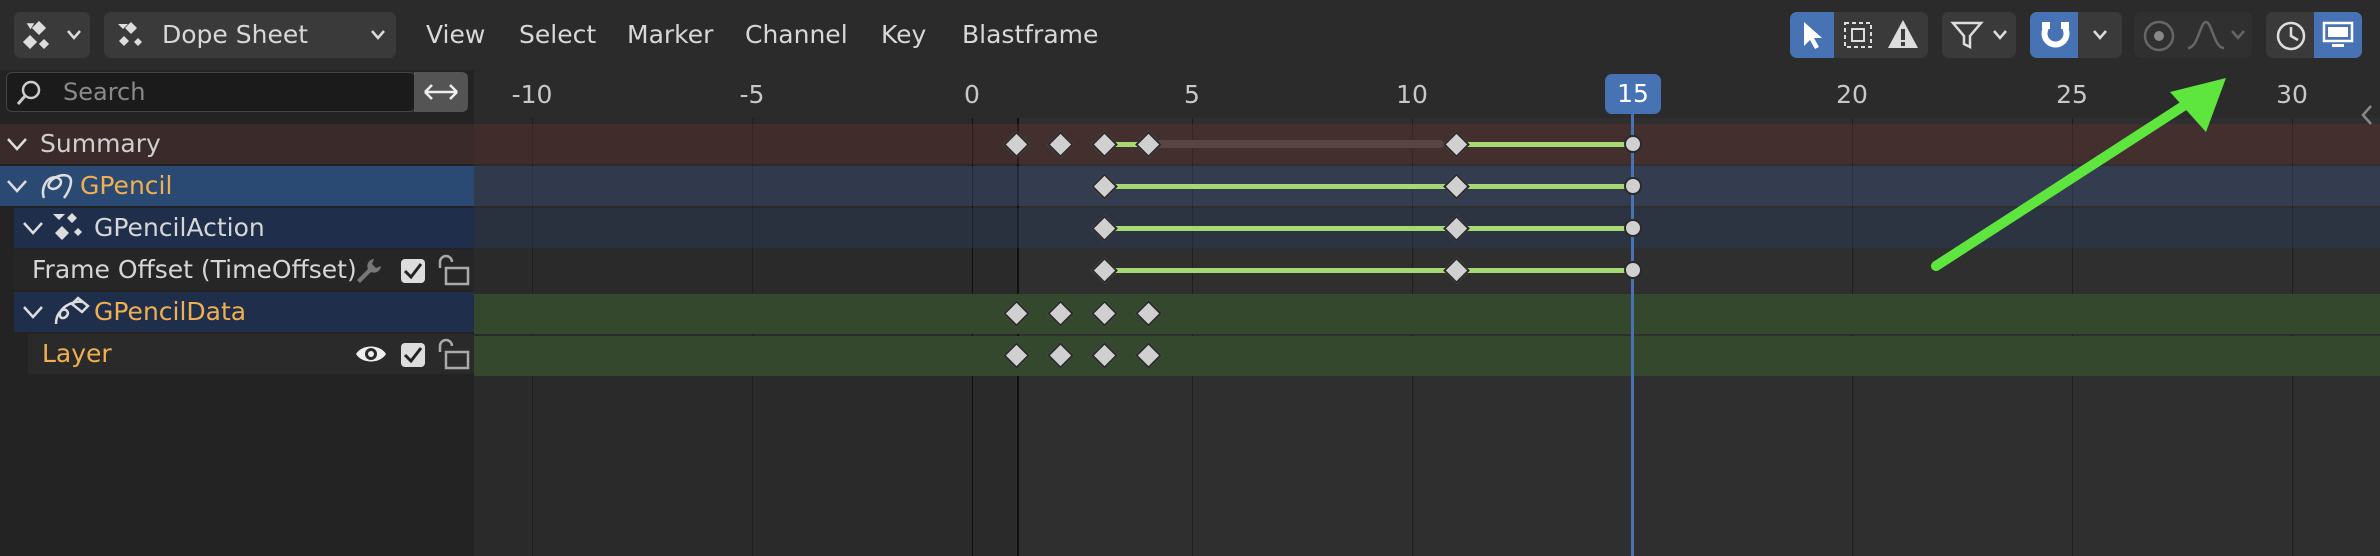 Image resolution: width=2380 pixels, height=556 pixels. Describe the element at coordinates (57, 186) in the screenshot. I see `grease-pencil-icon` at that location.